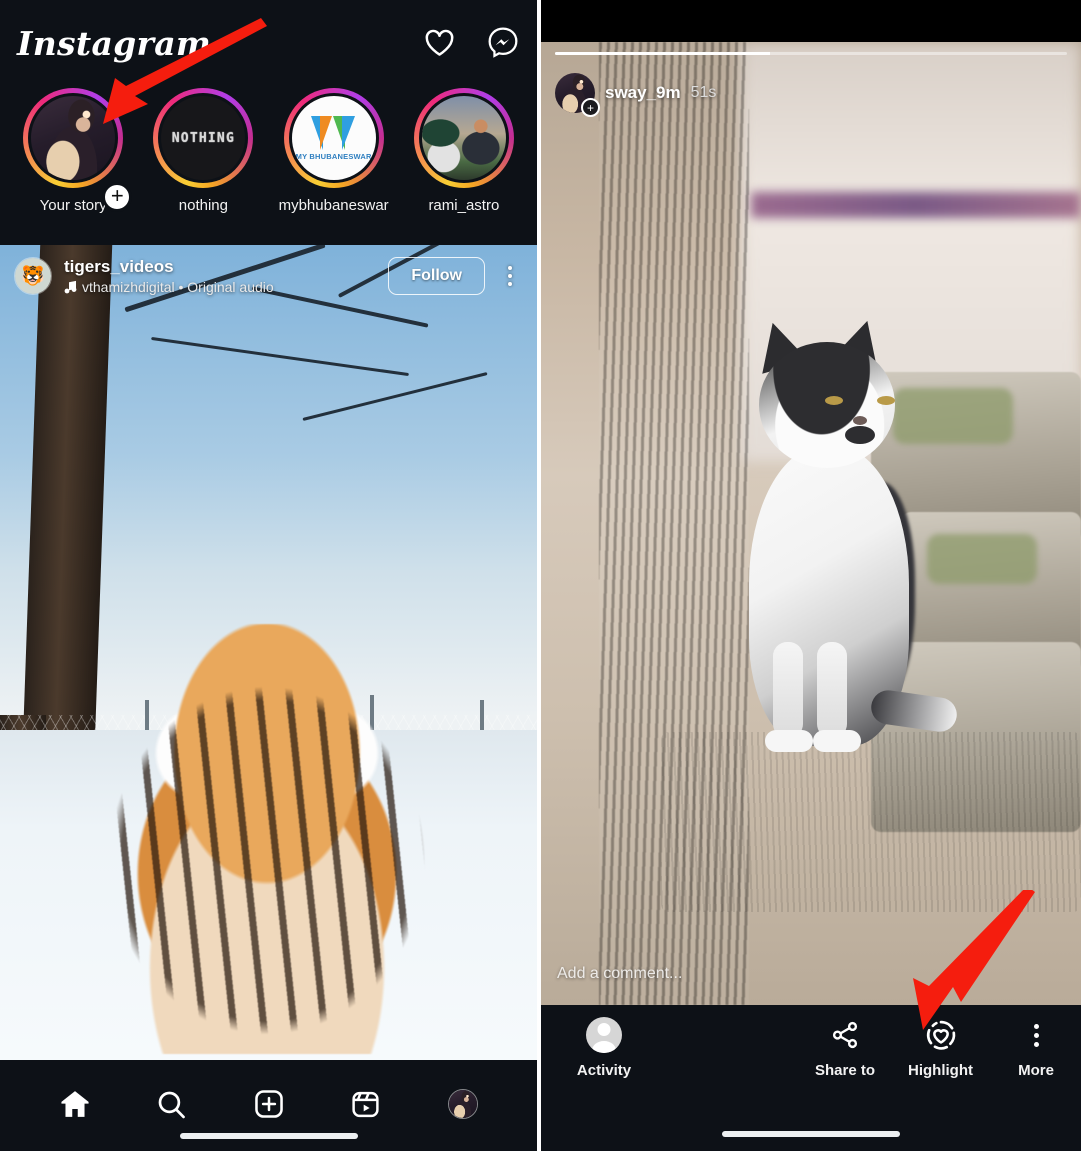 The width and height of the screenshot is (1081, 1151). Describe the element at coordinates (436, 276) in the screenshot. I see `follow-button: Follow` at that location.